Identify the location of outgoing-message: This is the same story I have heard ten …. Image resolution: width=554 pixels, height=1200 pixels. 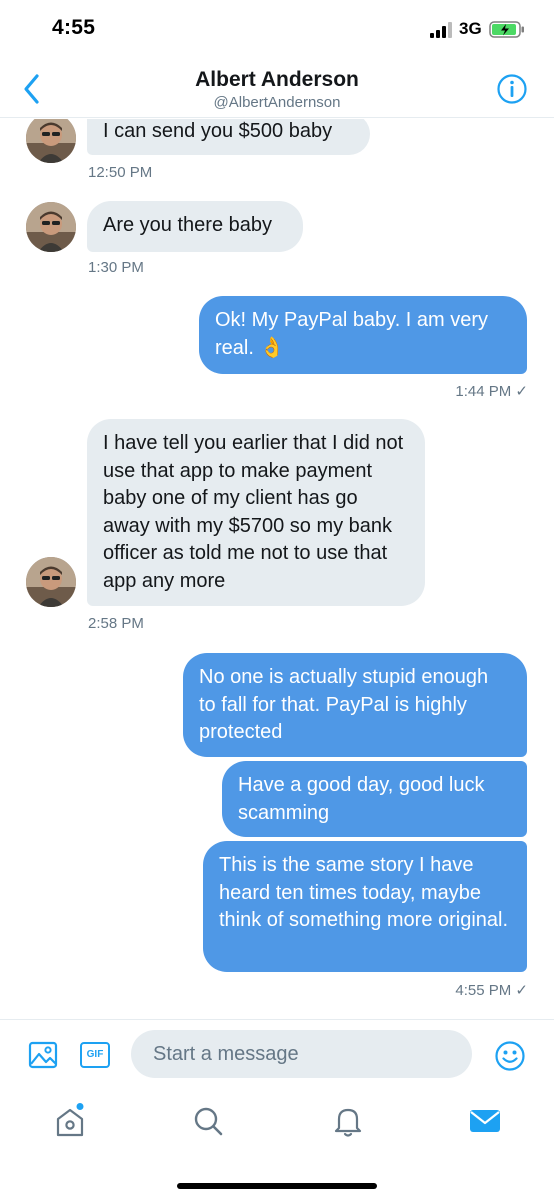
(365, 906).